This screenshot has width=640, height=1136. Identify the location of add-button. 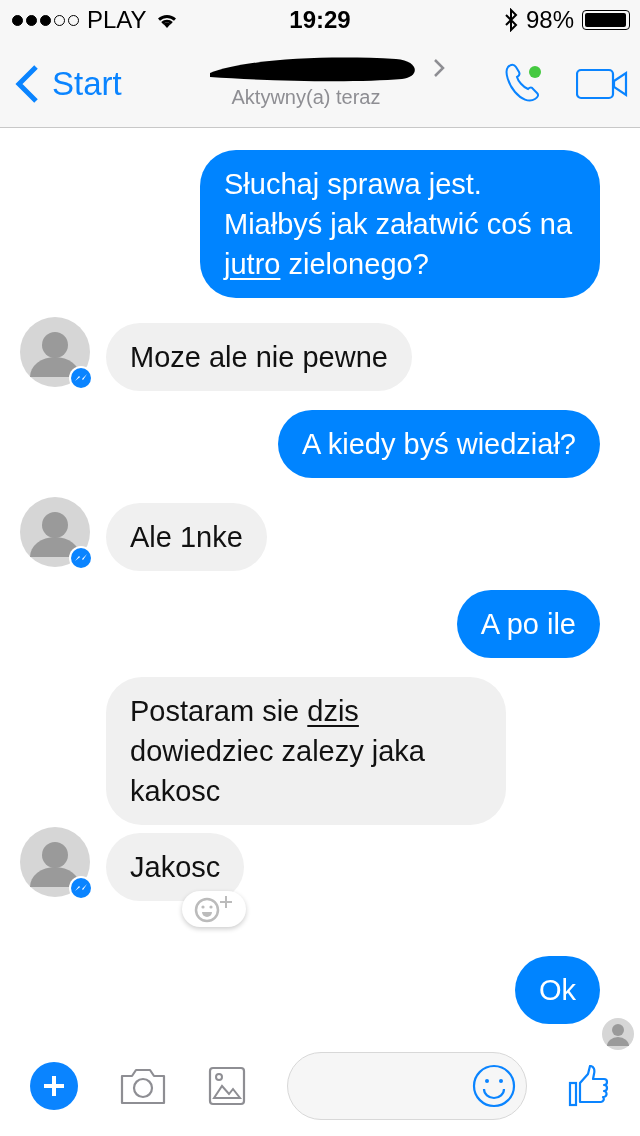
(54, 1086).